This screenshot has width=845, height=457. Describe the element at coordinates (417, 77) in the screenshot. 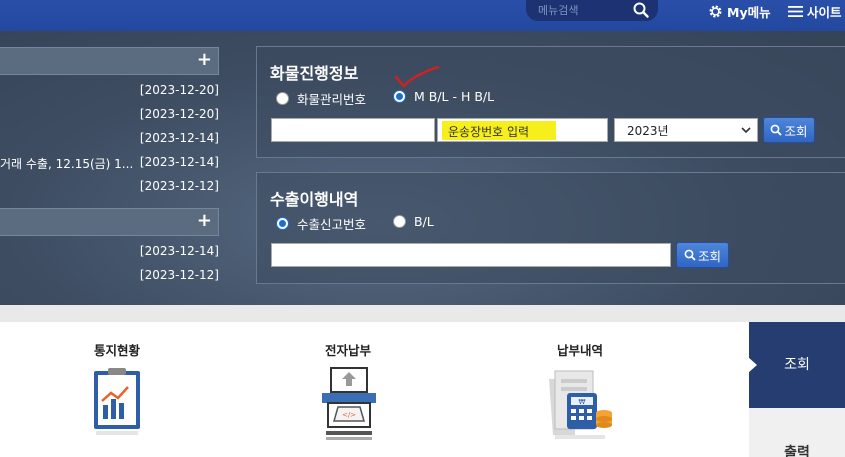

I see `red-check-annotation` at that location.